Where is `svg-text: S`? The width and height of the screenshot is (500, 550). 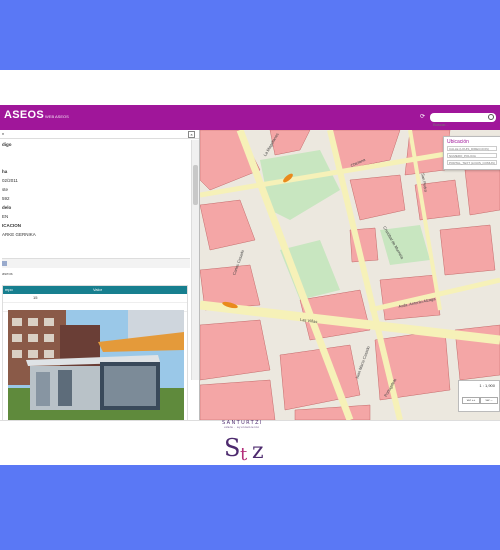 svg-text: S is located at coordinates (232, 448).